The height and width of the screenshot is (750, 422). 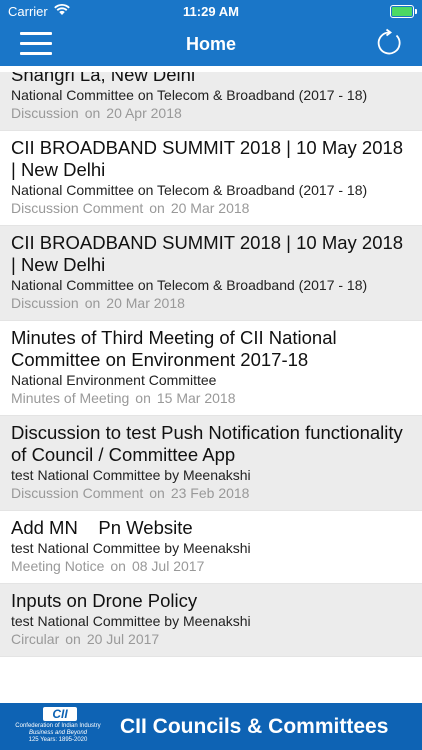 What do you see at coordinates (108, 566) in the screenshot?
I see `item-meta: Meeting Notice on 08 Jul 2017` at bounding box center [108, 566].